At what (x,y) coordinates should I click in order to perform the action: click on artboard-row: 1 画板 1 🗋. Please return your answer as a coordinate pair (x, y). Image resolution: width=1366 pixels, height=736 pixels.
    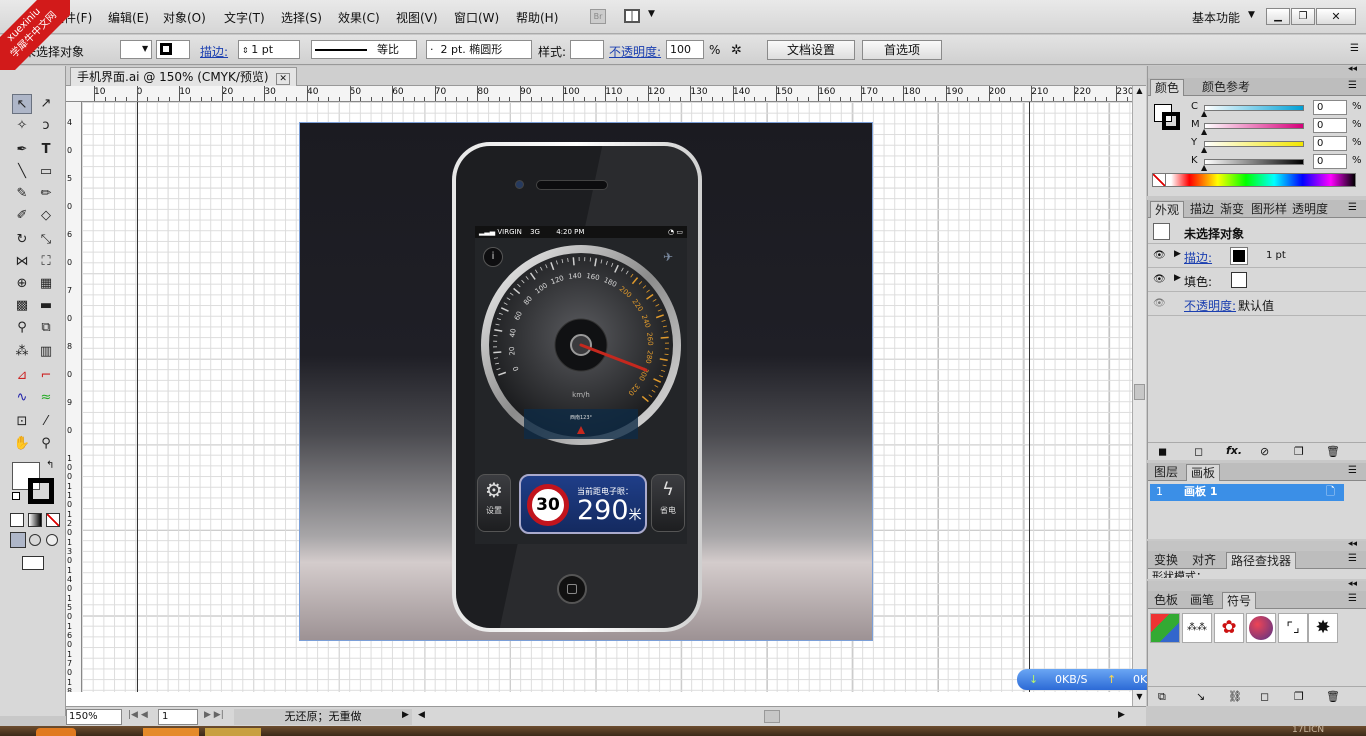
    Looking at the image, I should click on (1247, 492).